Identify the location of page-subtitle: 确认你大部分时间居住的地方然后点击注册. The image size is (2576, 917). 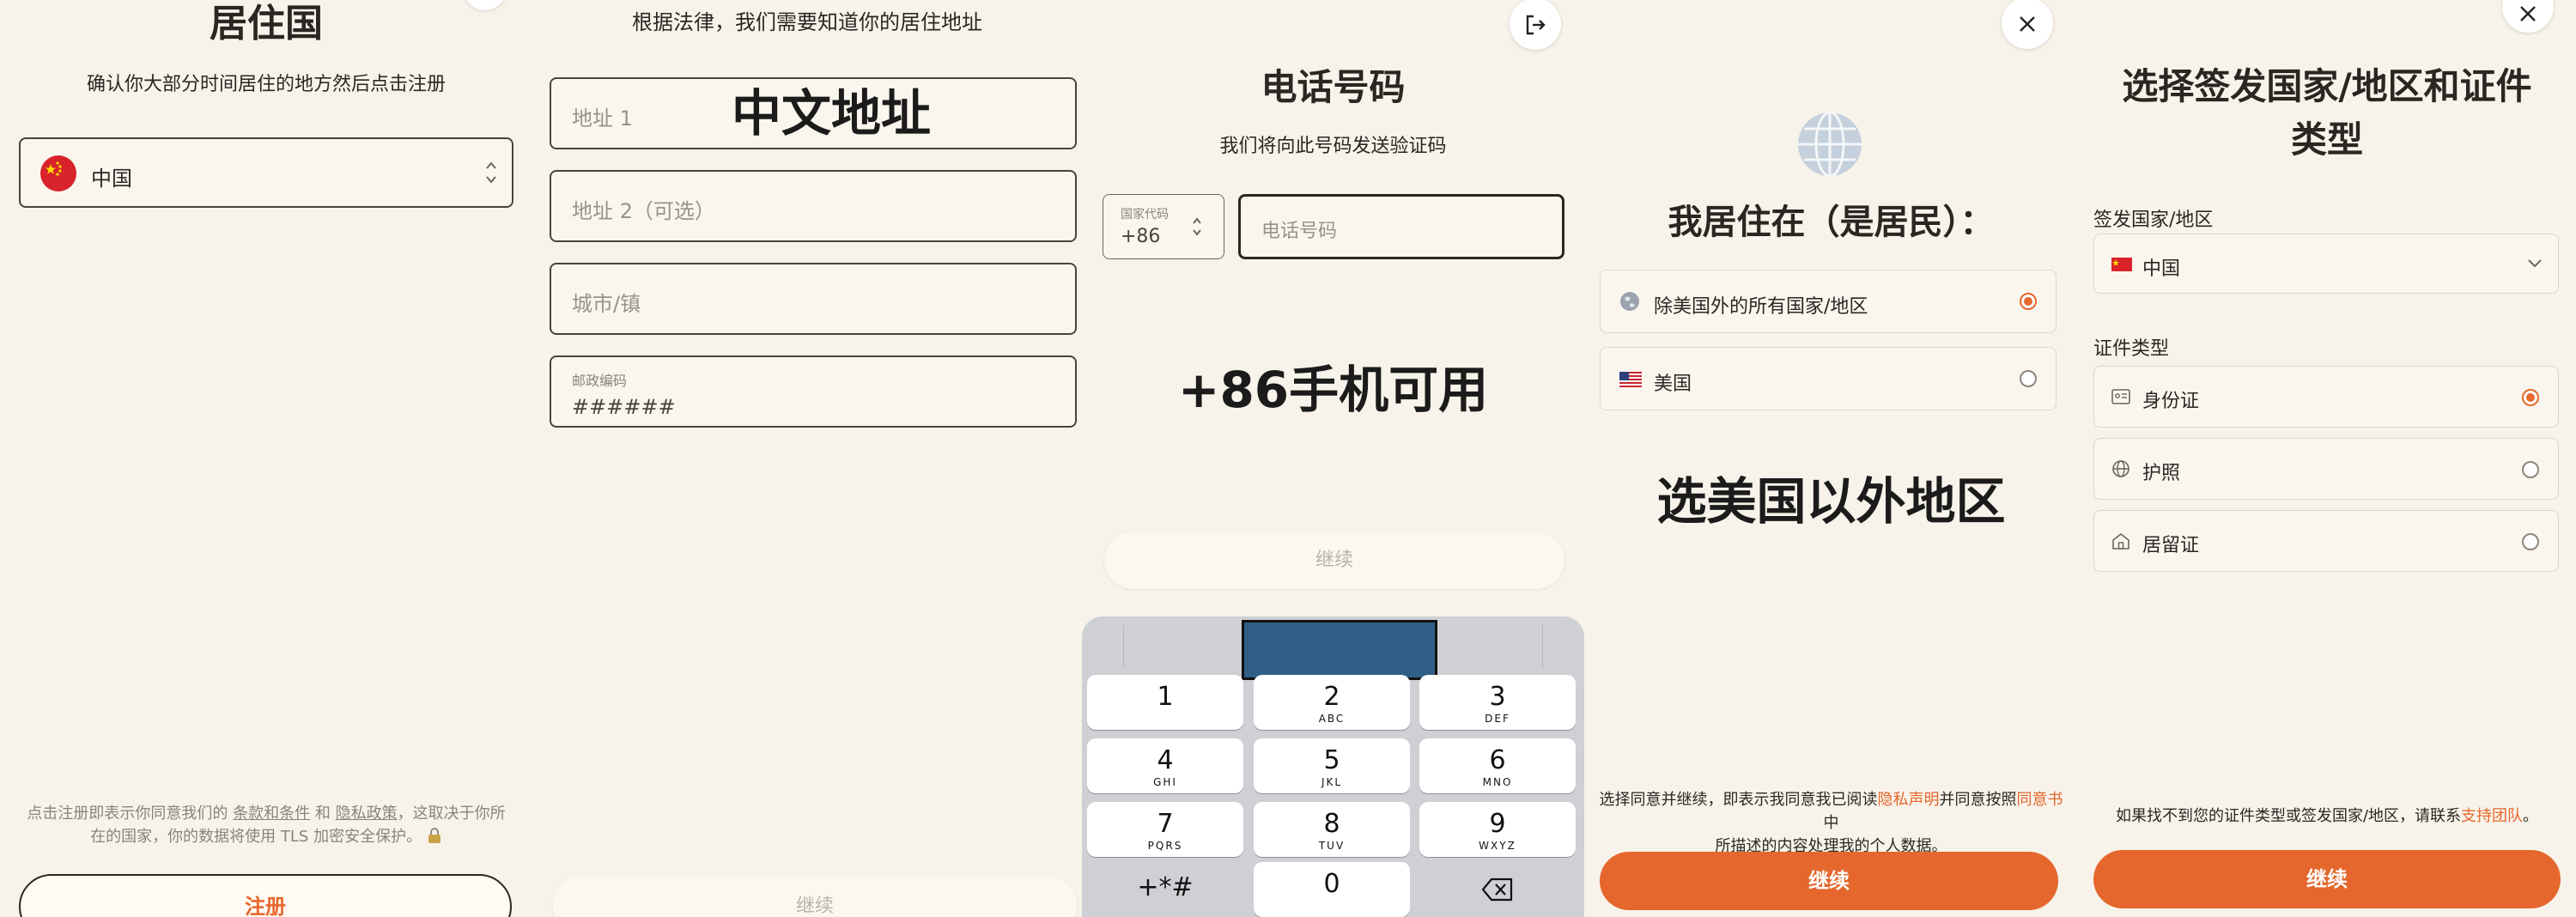
(266, 85).